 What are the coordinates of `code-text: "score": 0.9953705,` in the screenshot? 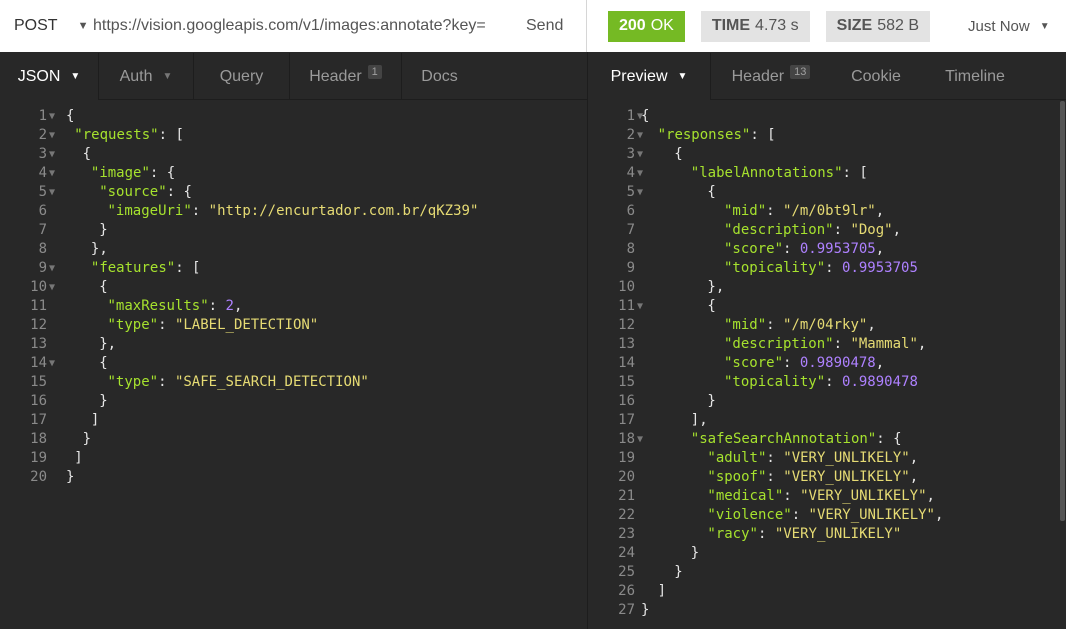 It's located at (804, 249).